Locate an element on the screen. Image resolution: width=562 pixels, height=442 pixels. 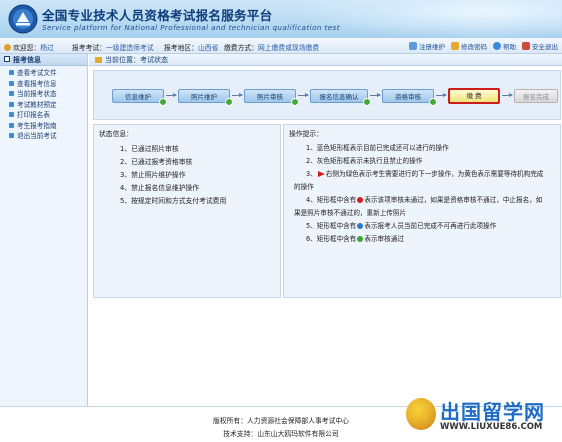
sidebar-item-exit-exam: 退出当前考试 is located at coordinates (43, 136).